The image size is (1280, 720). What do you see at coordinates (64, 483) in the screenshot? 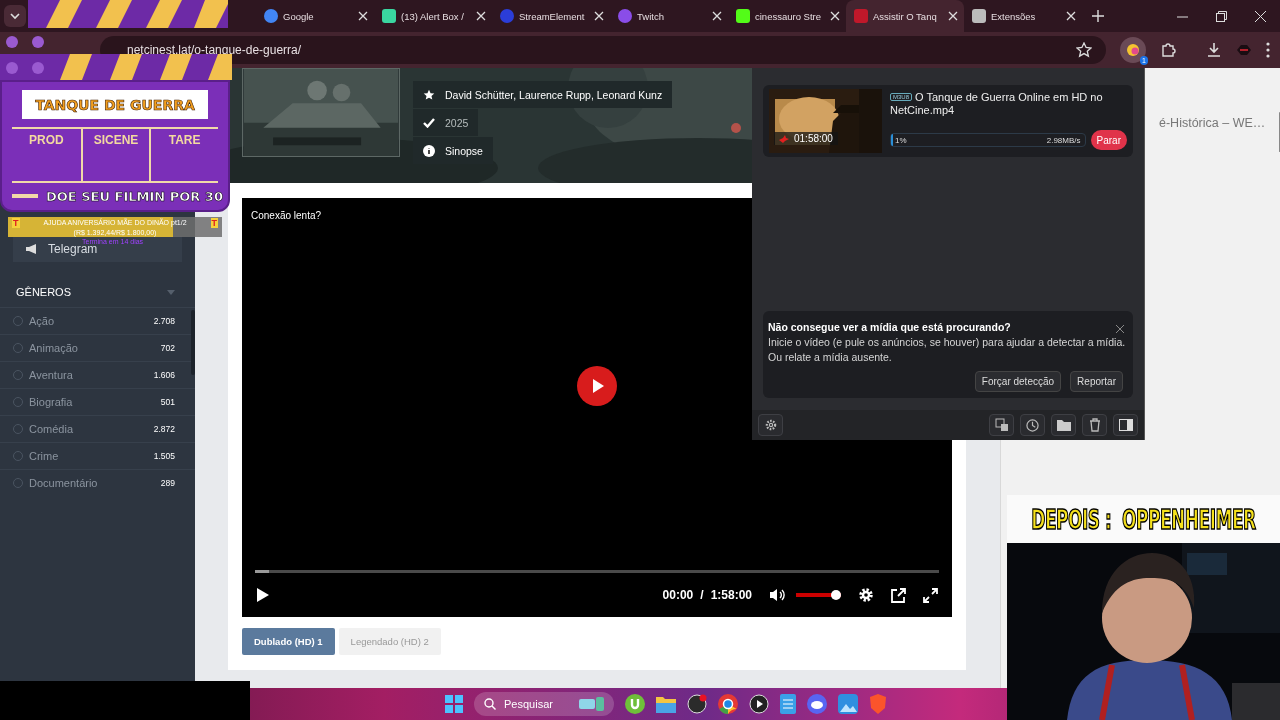
I see `genre-name: Documentário` at bounding box center [64, 483].